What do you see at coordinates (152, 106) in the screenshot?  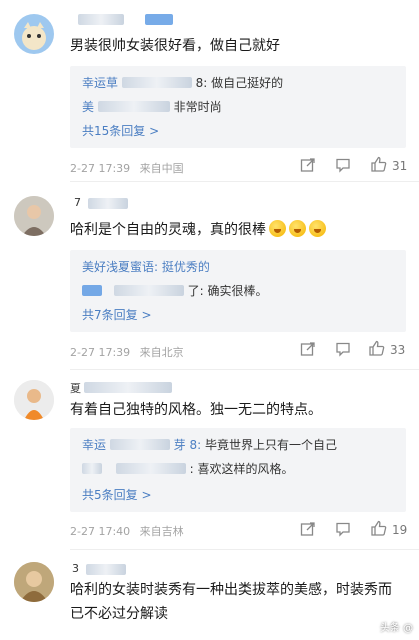 I see `reply-line: 美 非常时尚` at bounding box center [152, 106].